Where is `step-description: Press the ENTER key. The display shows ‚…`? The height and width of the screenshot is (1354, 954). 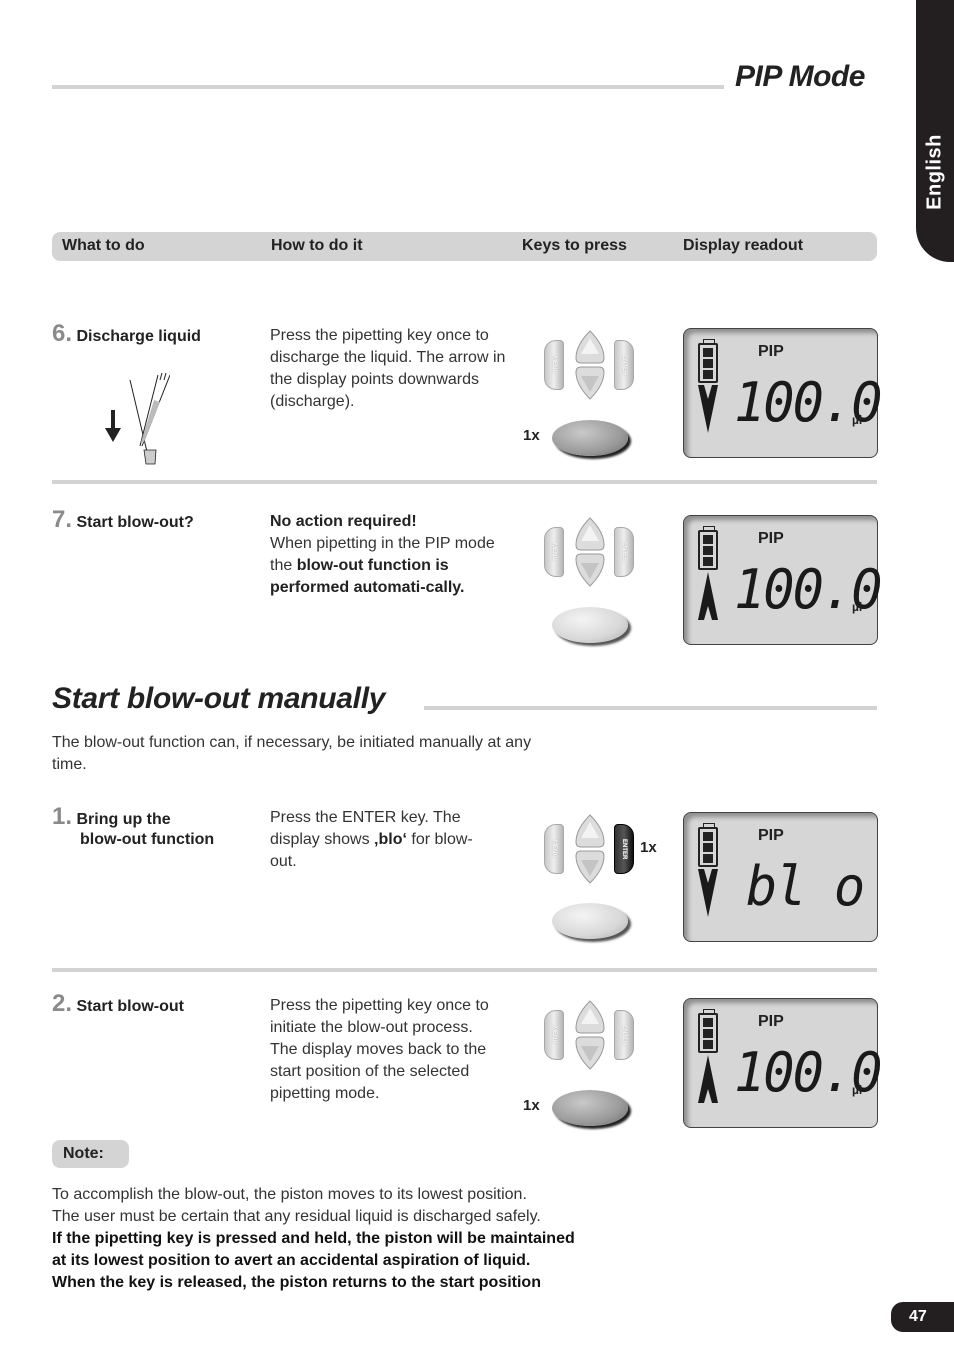
step-description: Press the ENTER key. The display shows ‚… is located at coordinates (371, 839).